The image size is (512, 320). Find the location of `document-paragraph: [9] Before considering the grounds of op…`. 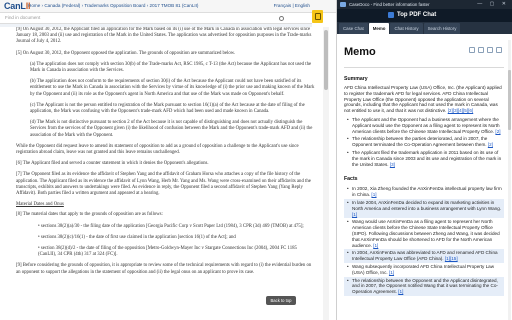

document-paragraph: [9] Before considering the grounds of op… is located at coordinates (164, 269).